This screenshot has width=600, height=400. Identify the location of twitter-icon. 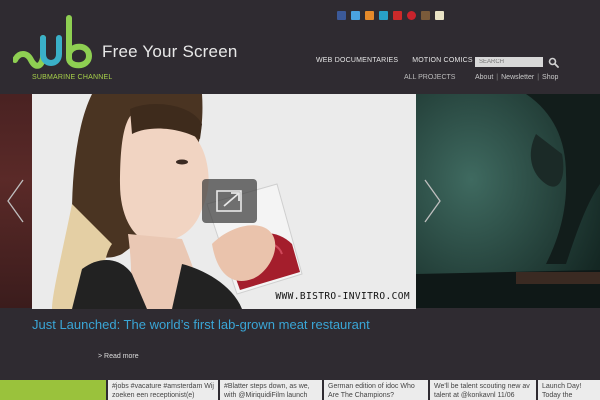
(355, 15).